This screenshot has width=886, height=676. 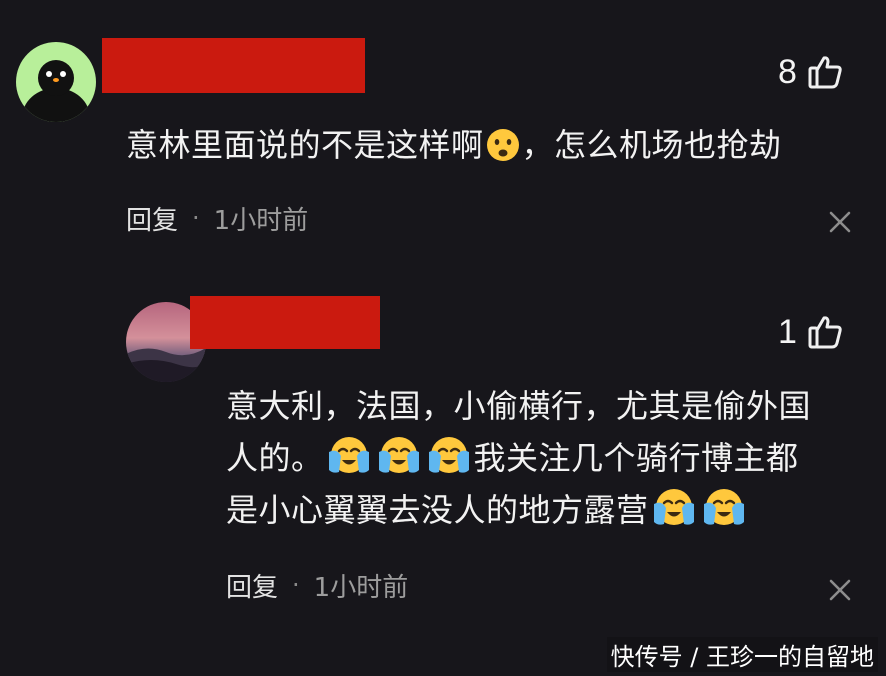 I want to click on comment-text: 意林里面说的不是这样啊 ，怎么机场也抢劫, so click(x=454, y=143).